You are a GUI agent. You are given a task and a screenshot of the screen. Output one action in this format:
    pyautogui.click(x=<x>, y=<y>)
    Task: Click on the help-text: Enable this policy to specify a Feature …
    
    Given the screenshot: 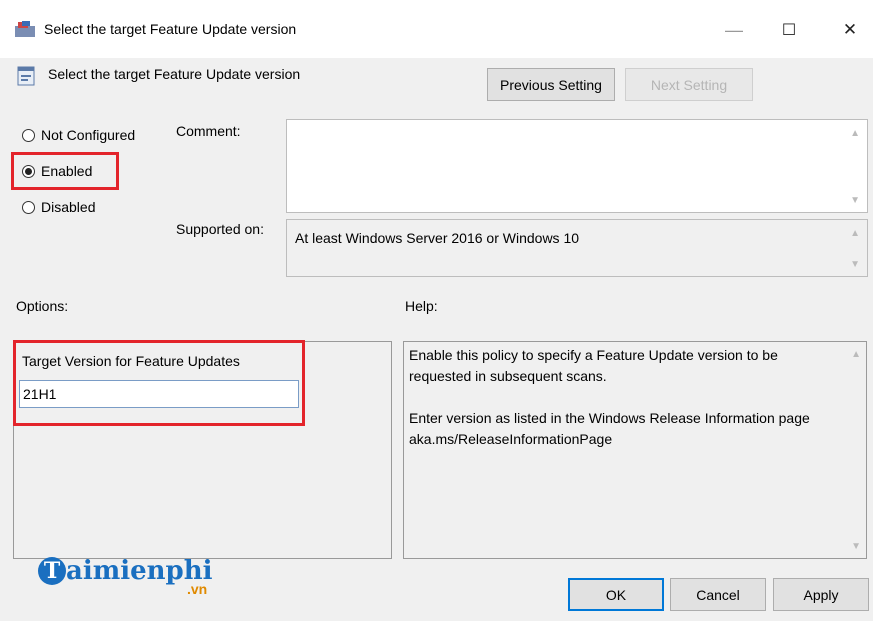 What is the action you would take?
    pyautogui.click(x=609, y=397)
    